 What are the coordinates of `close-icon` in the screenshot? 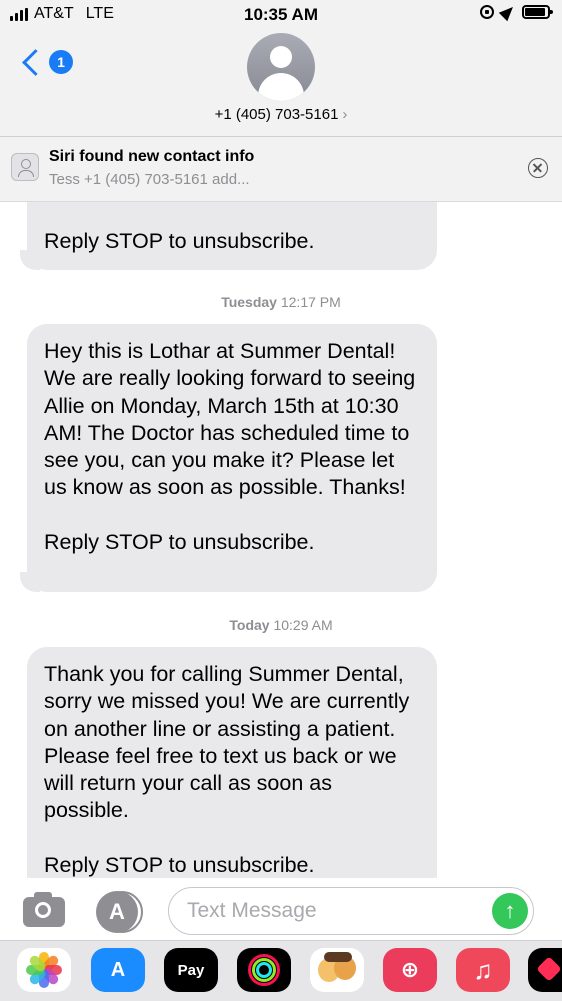 It's located at (538, 168).